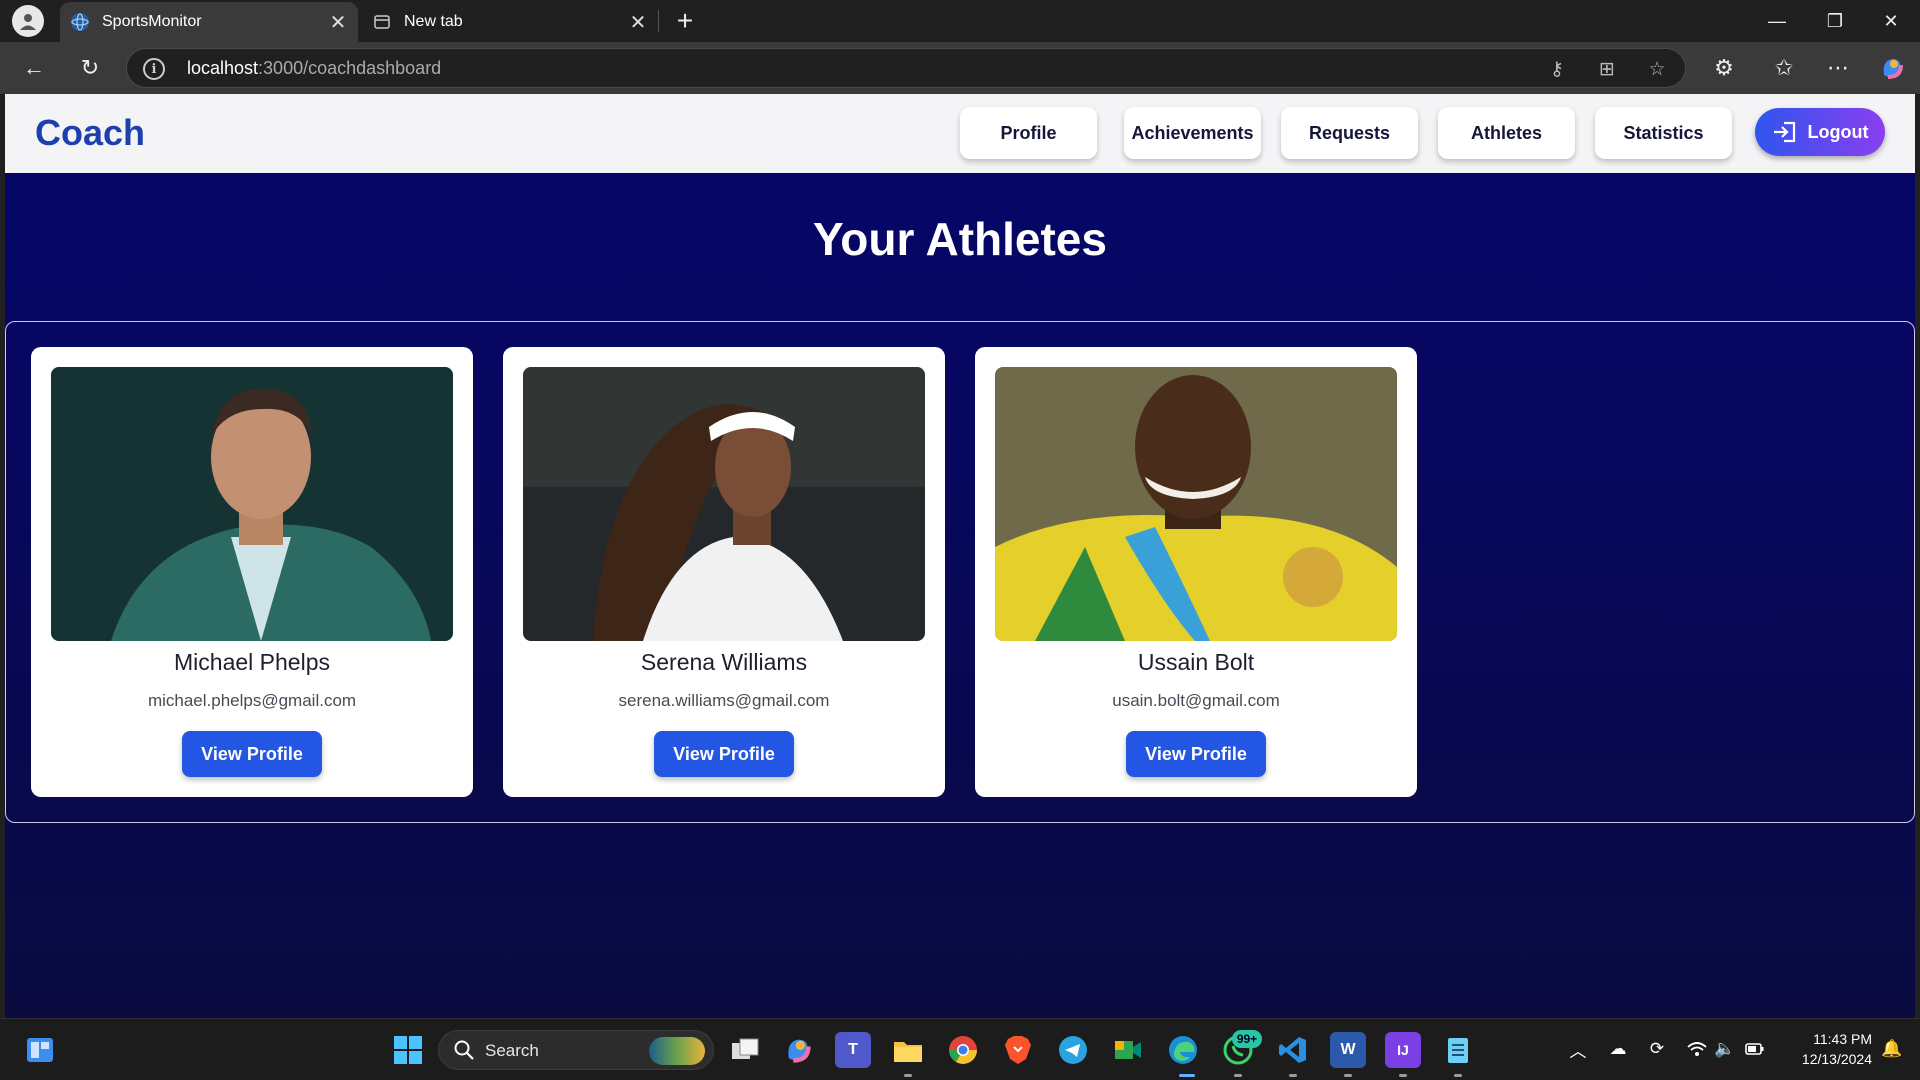 This screenshot has height=1080, width=1920. Describe the element at coordinates (1697, 1049) in the screenshot. I see `wifi-icon` at that location.